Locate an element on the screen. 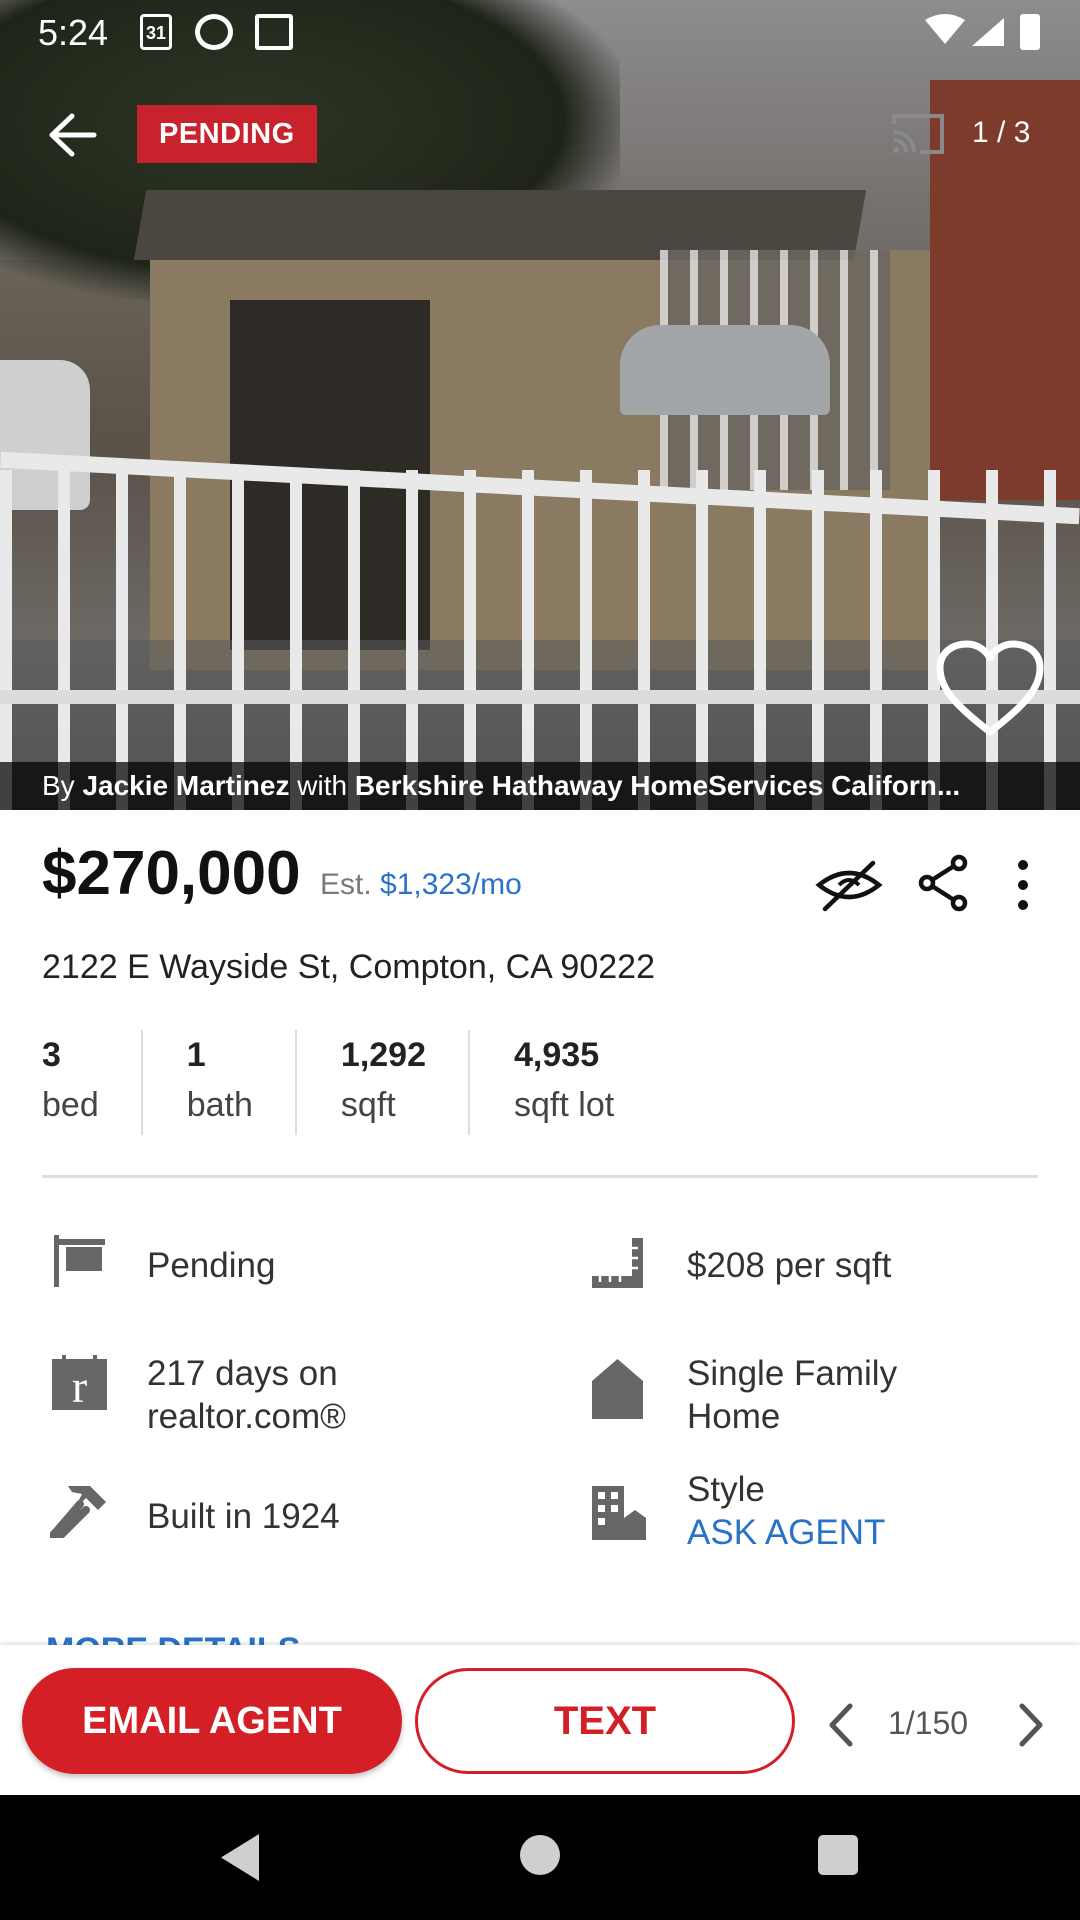 This screenshot has height=1920, width=1080. detail-status: Pending is located at coordinates (211, 1265).